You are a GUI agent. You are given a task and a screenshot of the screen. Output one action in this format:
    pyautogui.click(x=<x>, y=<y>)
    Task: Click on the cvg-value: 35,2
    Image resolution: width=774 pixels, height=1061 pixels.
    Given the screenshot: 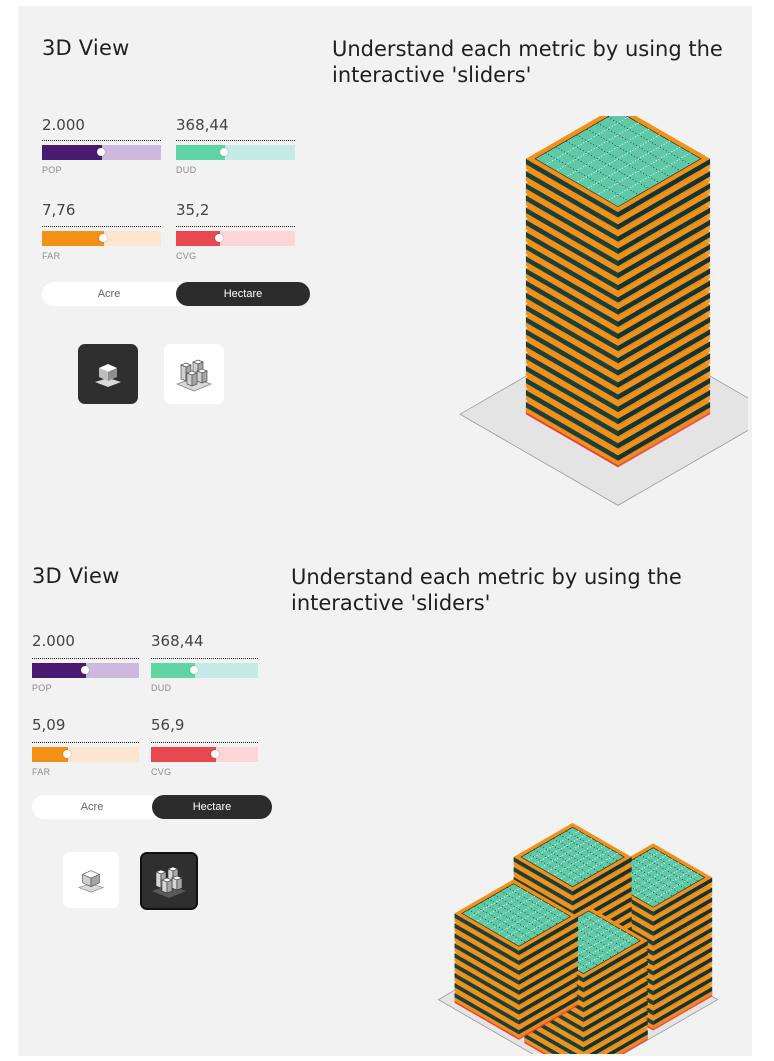 What is the action you would take?
    pyautogui.click(x=193, y=210)
    